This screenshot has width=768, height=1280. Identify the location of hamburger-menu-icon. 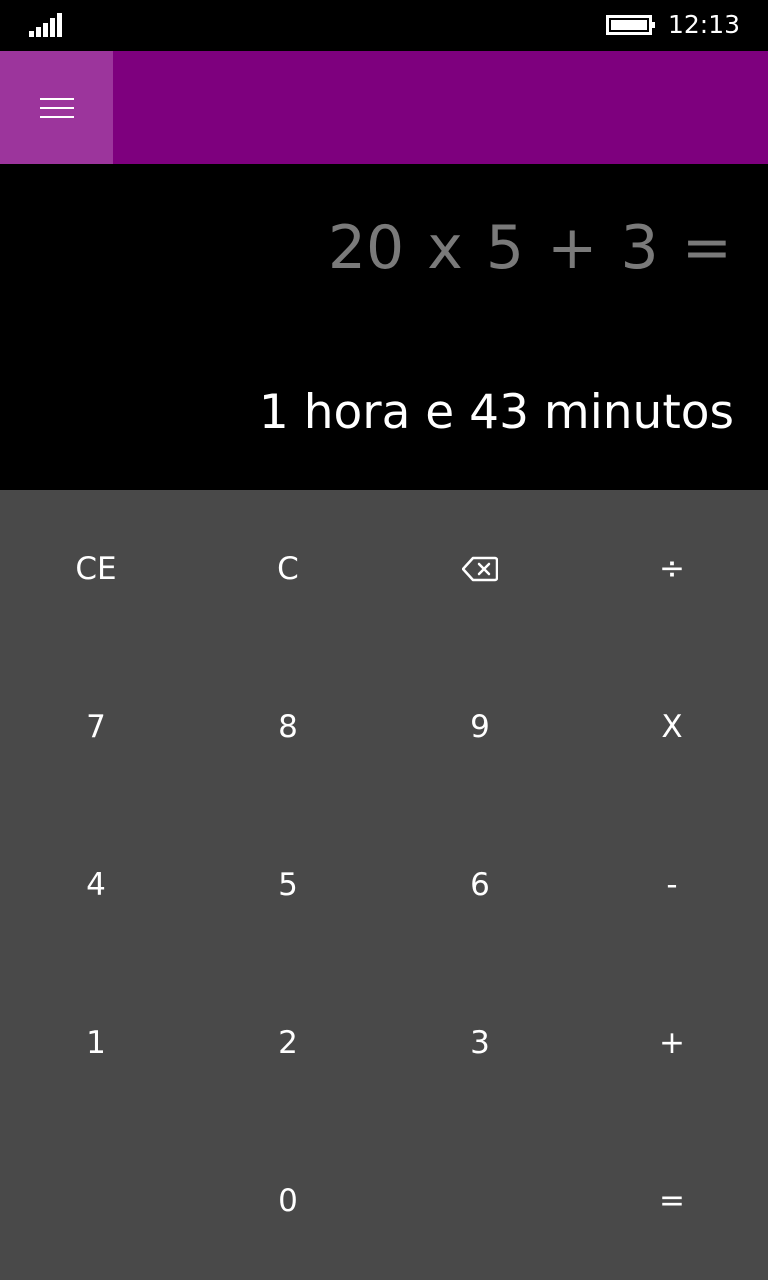
(57, 108).